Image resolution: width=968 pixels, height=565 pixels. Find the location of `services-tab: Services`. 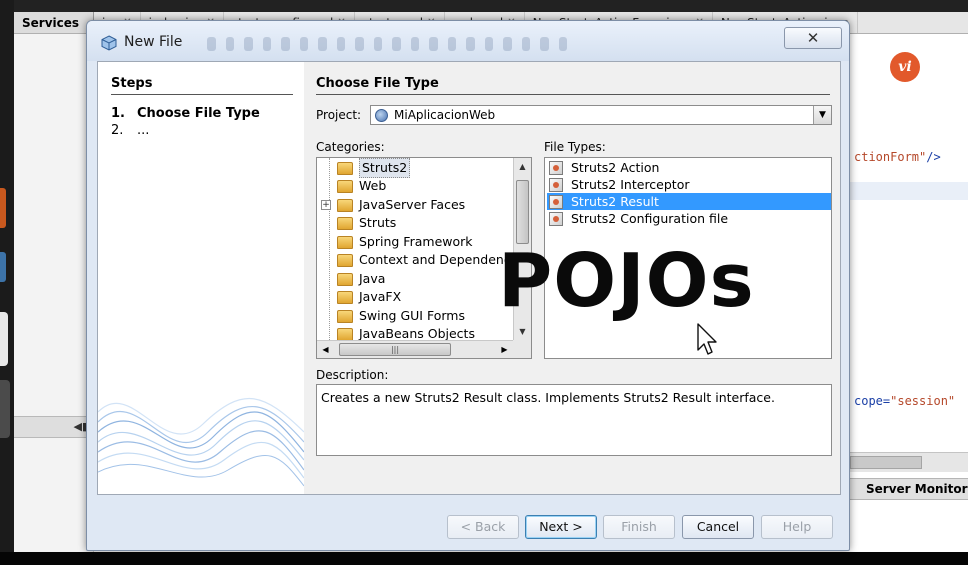

services-tab: Services is located at coordinates (54, 22).